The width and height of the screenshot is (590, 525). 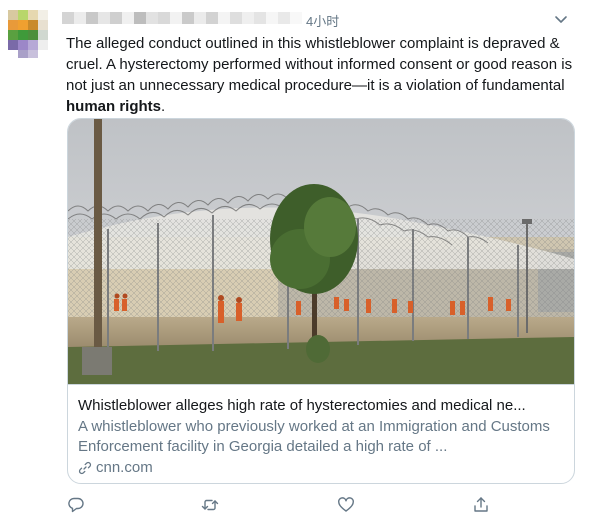 I want to click on share-icon, so click(x=481, y=505).